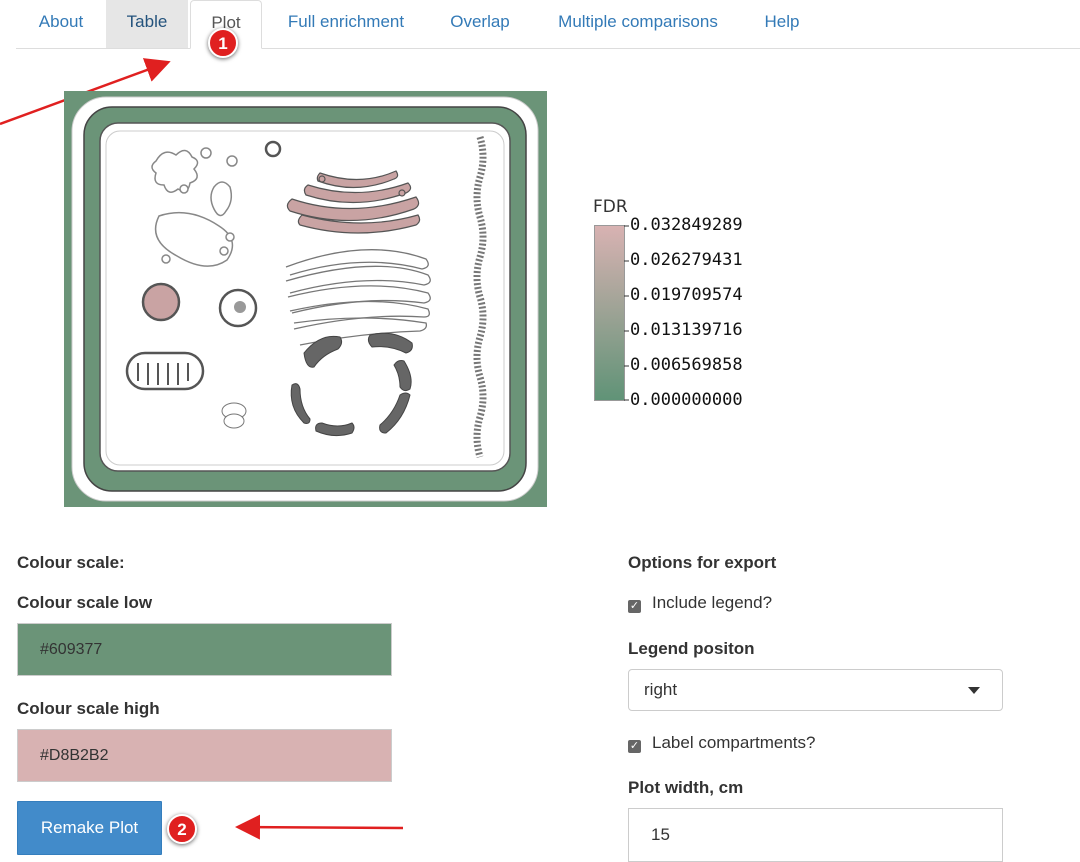 The height and width of the screenshot is (862, 1080). What do you see at coordinates (223, 43) in the screenshot?
I see `annotation-badge-1: 1` at bounding box center [223, 43].